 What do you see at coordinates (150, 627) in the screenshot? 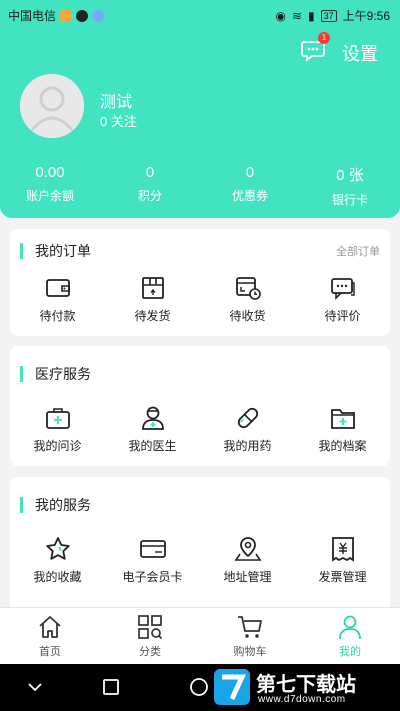
I see `category-icon` at bounding box center [150, 627].